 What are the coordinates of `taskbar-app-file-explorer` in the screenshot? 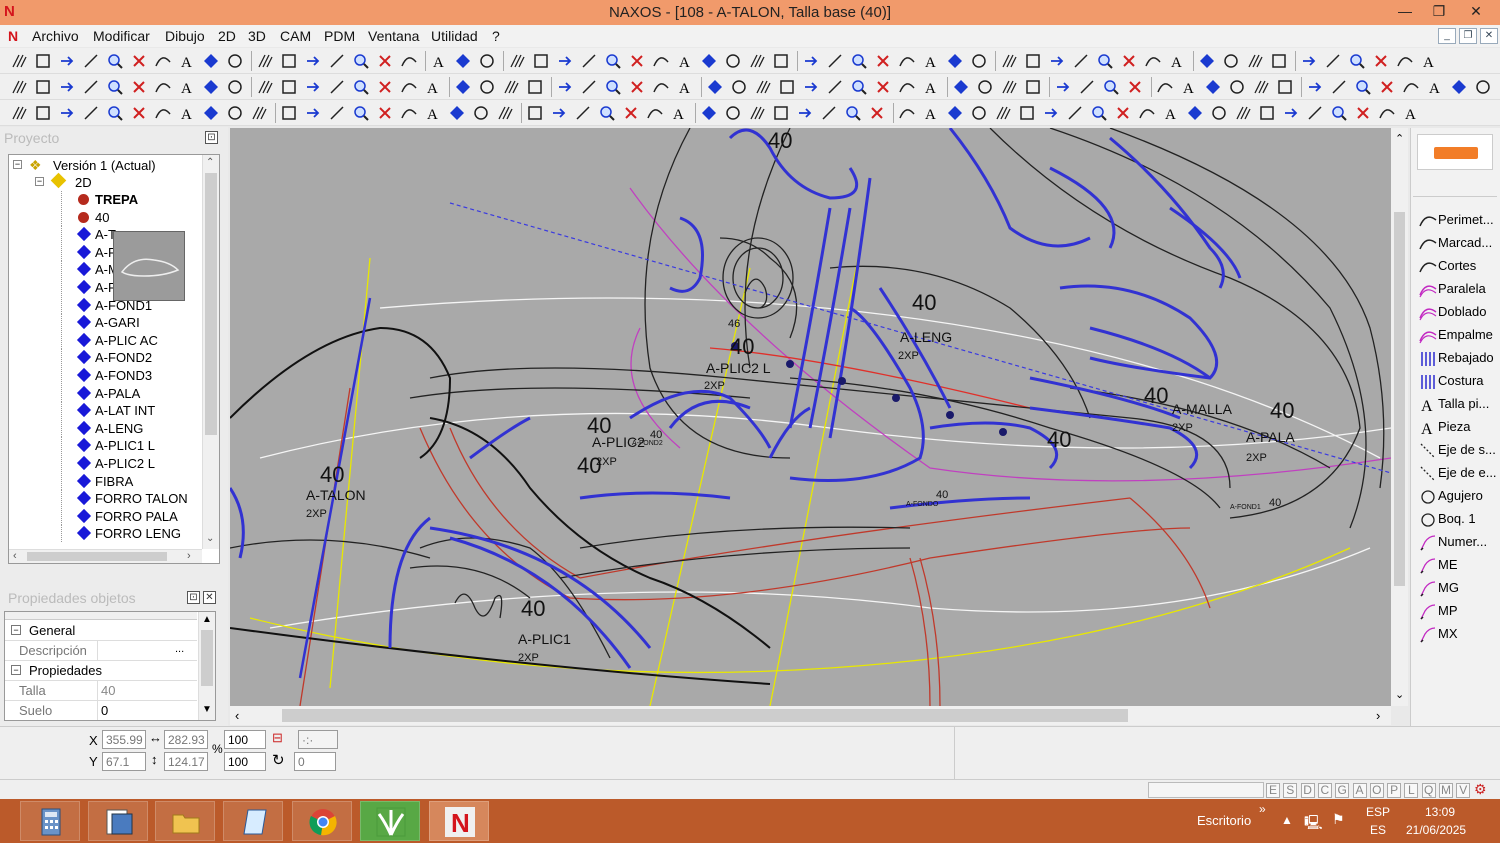 It's located at (185, 821).